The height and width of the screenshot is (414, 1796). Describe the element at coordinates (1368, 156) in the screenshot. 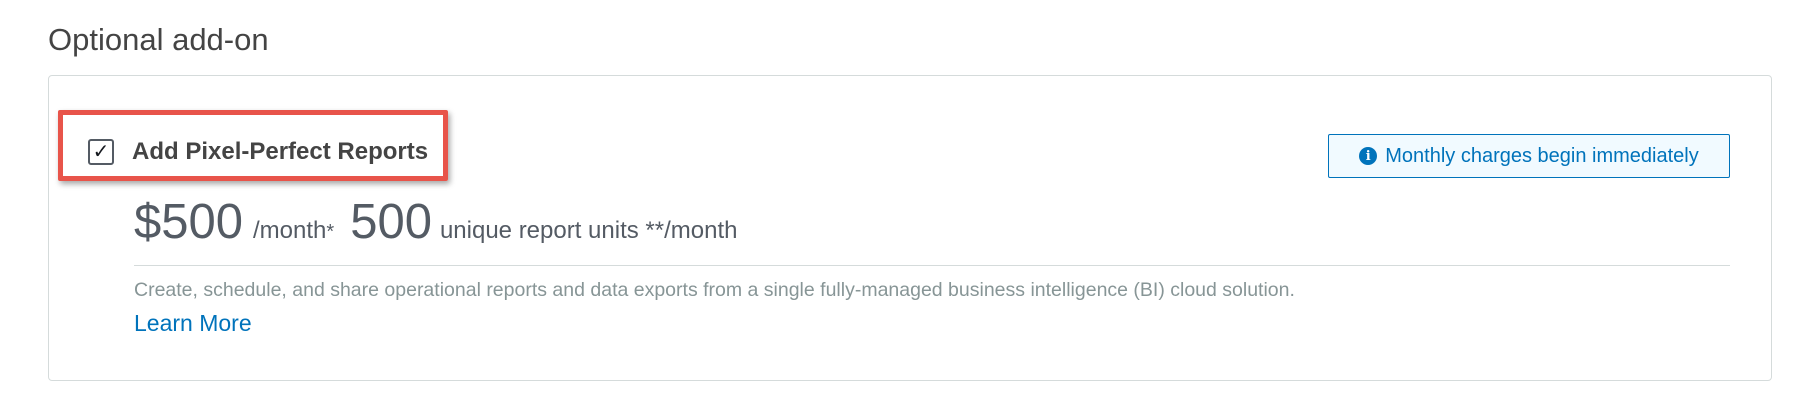

I see `info-icon: i` at that location.